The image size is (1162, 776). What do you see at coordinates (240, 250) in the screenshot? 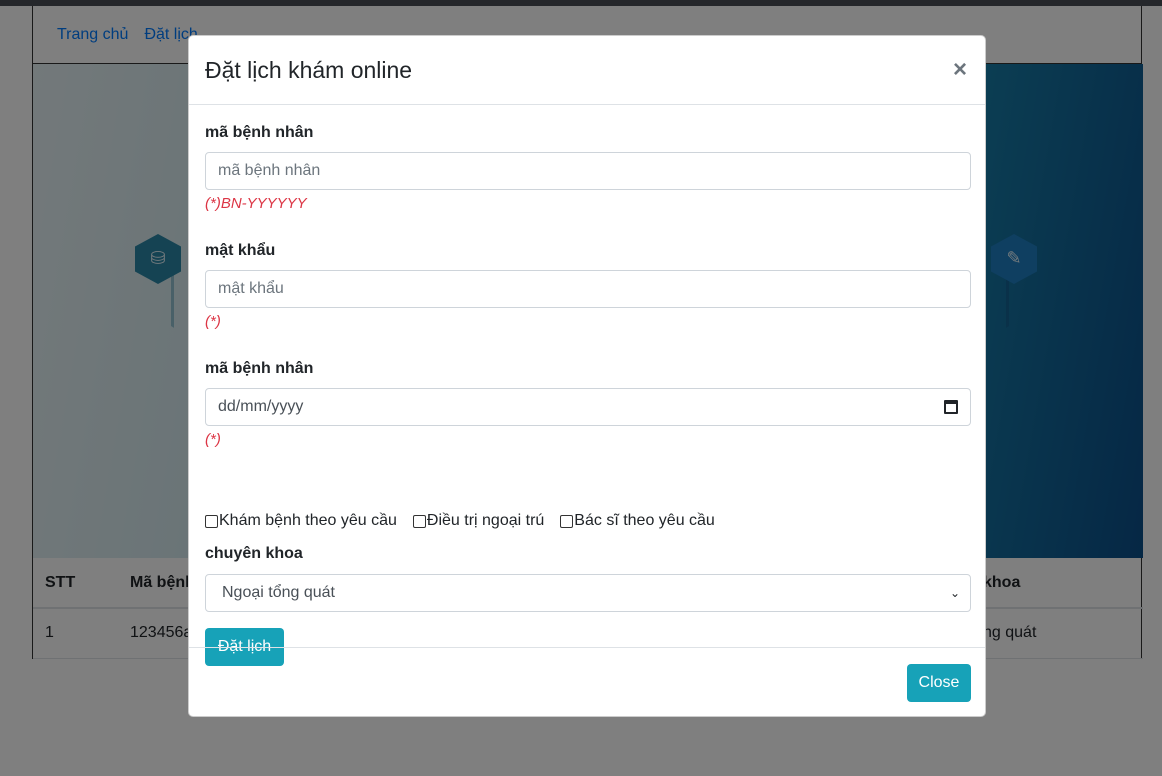
I see `password-label: mật khẩu` at bounding box center [240, 250].